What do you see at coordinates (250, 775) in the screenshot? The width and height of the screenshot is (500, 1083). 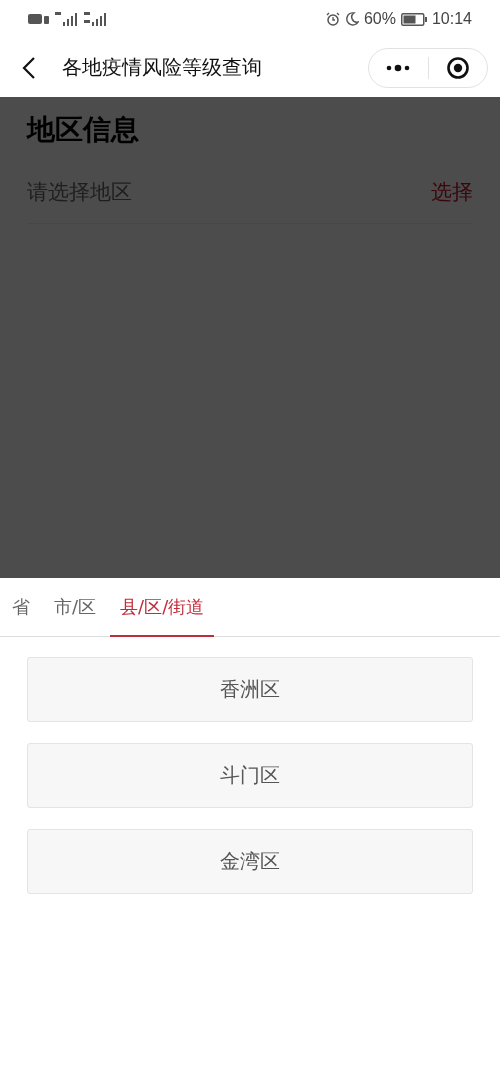 I see `district-option: 斗门区` at bounding box center [250, 775].